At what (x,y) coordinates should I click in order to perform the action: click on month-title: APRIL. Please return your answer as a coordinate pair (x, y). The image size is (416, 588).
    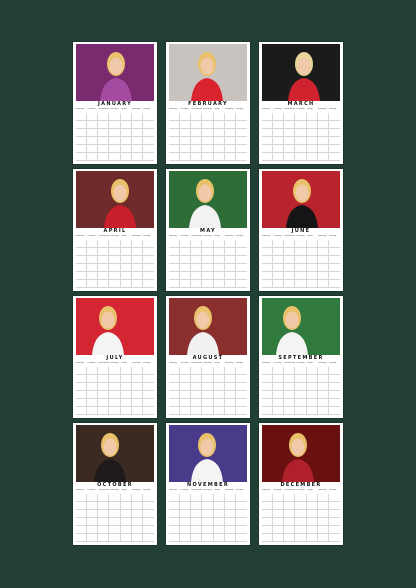
    Looking at the image, I should click on (115, 231).